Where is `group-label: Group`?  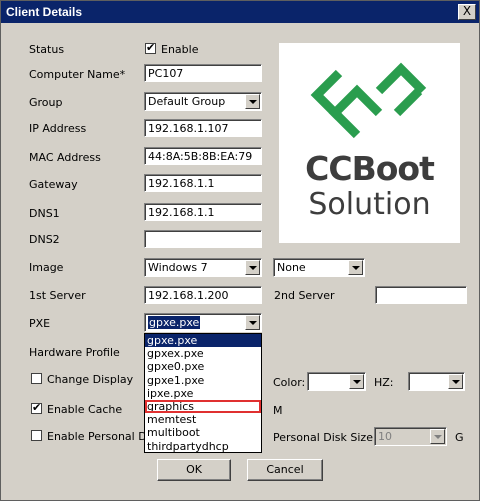
group-label: Group is located at coordinates (46, 102).